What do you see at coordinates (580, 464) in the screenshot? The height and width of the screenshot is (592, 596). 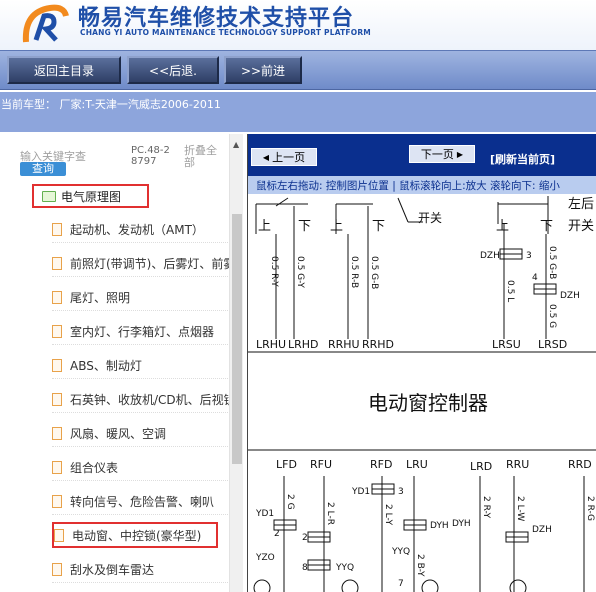 I see `pin-label: RRD` at bounding box center [580, 464].